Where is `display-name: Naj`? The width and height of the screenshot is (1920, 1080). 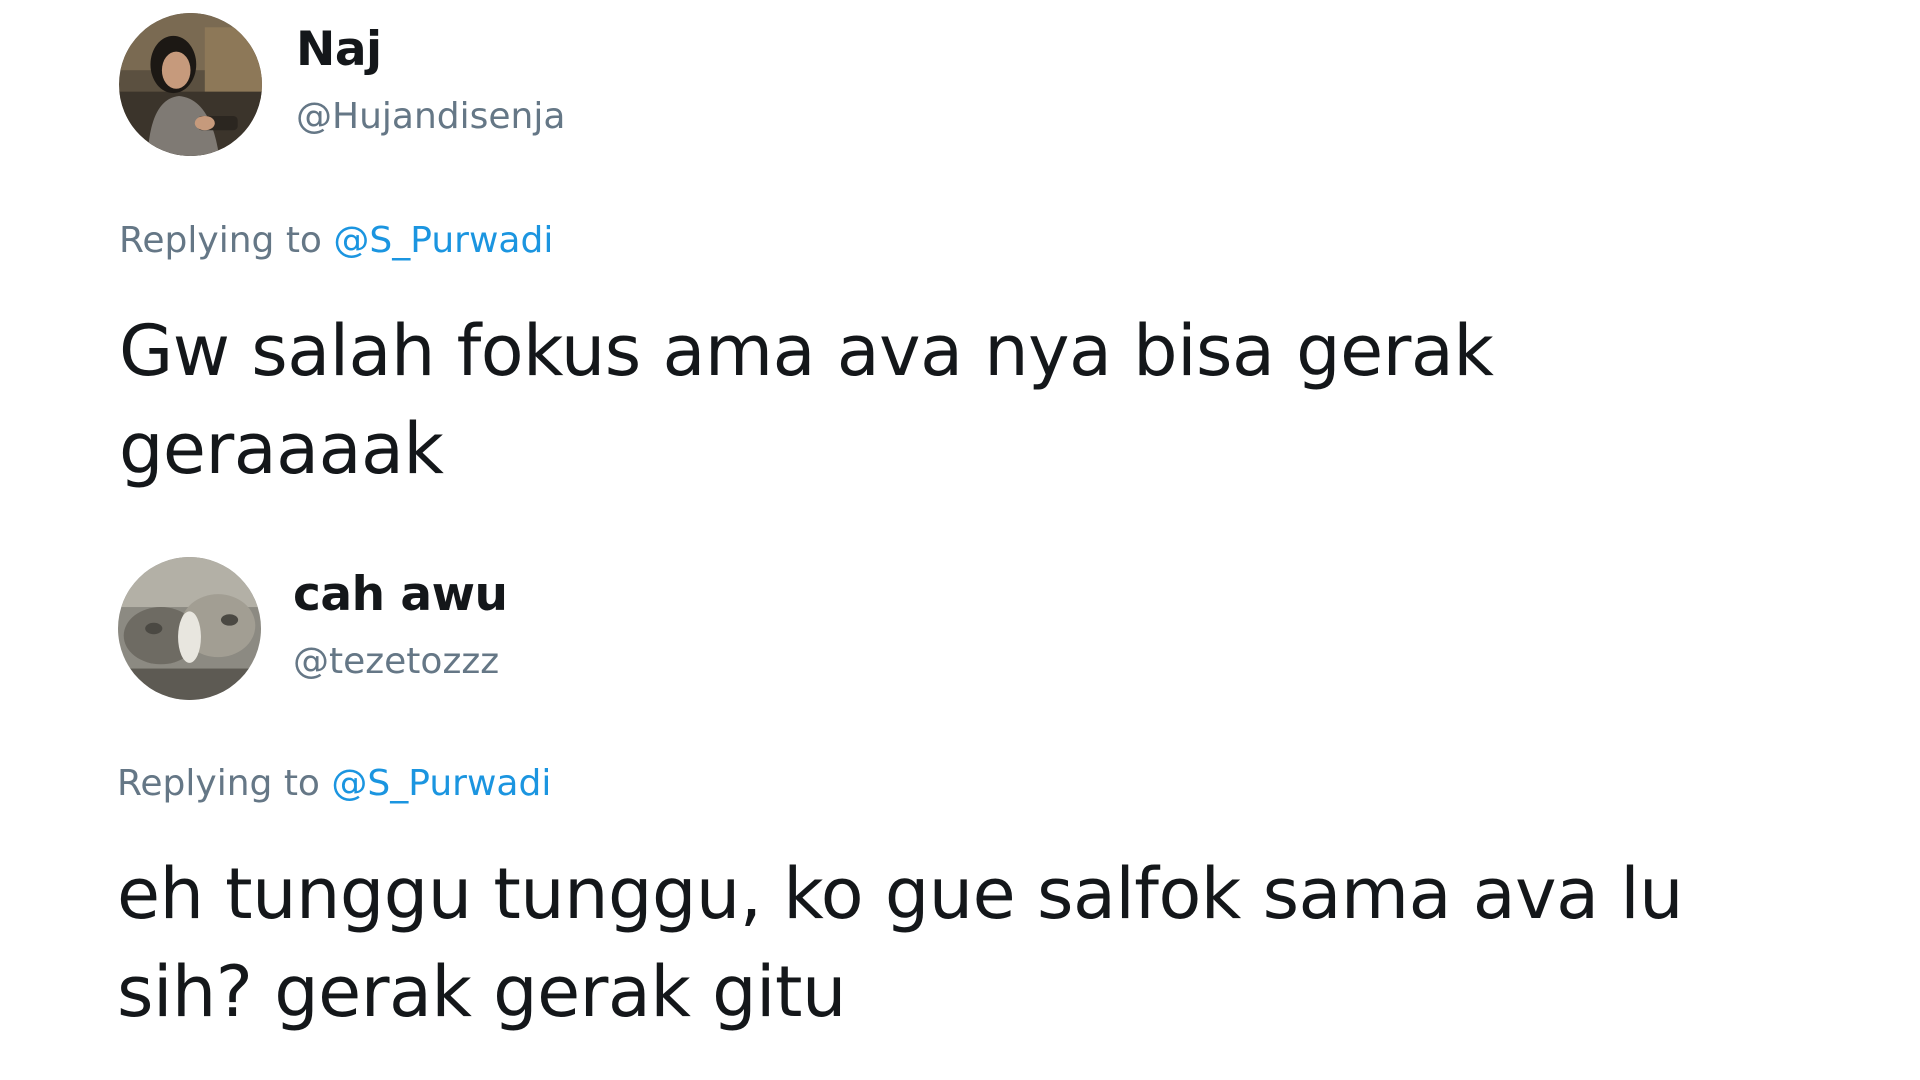 display-name: Naj is located at coordinates (339, 49).